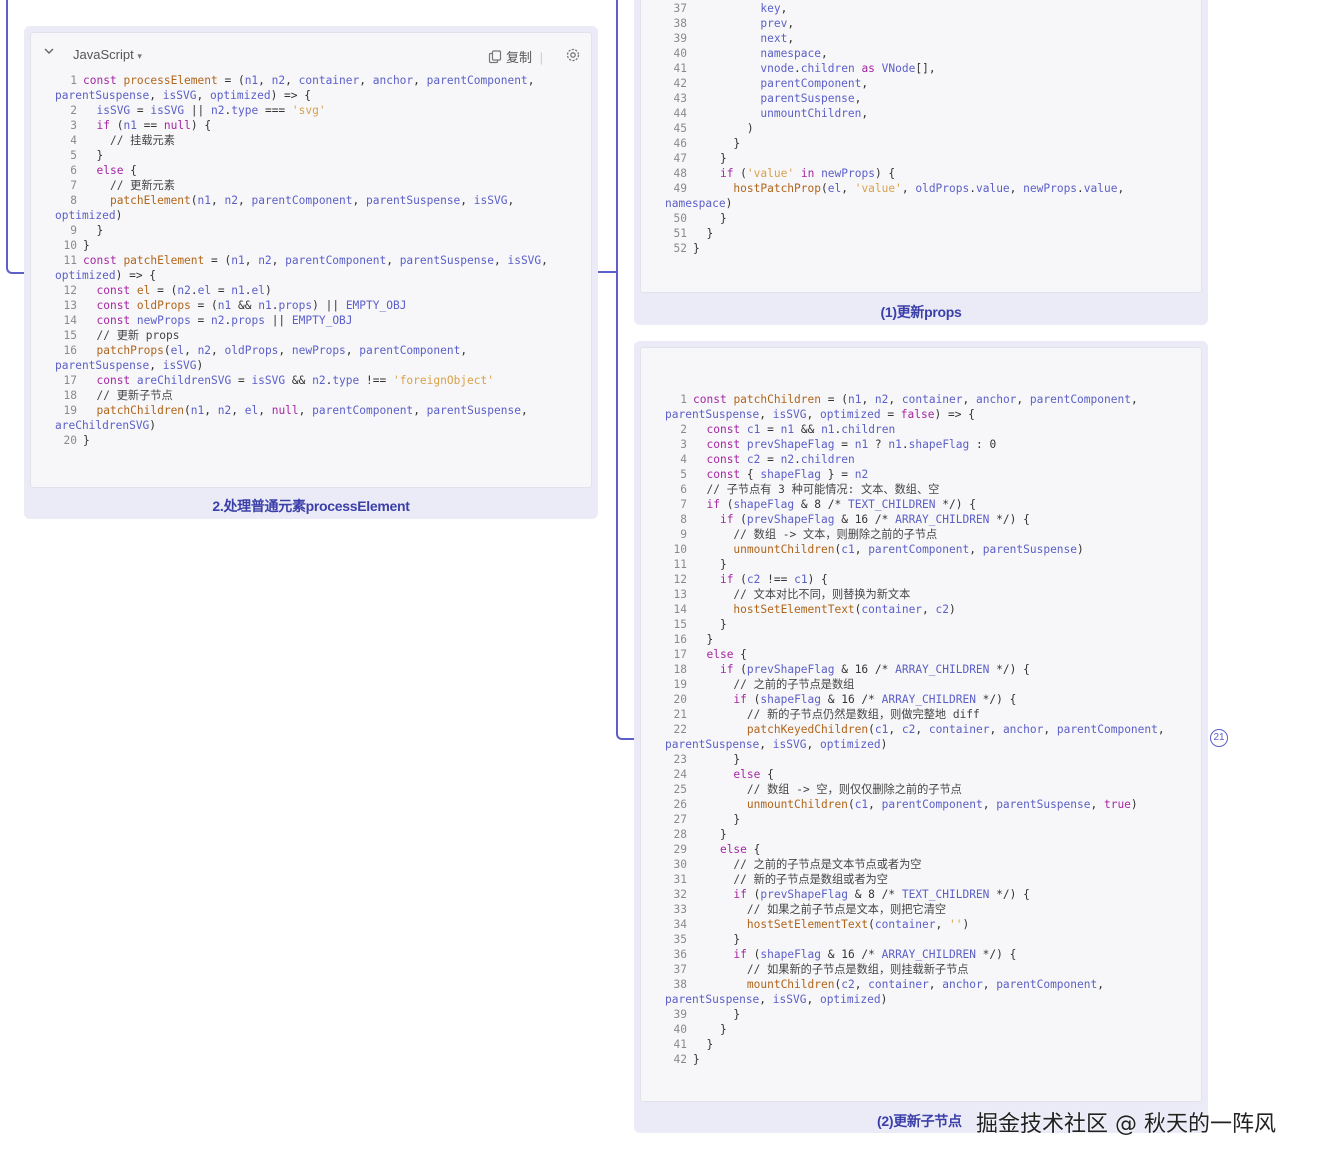 The width and height of the screenshot is (1341, 1165). I want to click on line-number: 41, so click(680, 68).